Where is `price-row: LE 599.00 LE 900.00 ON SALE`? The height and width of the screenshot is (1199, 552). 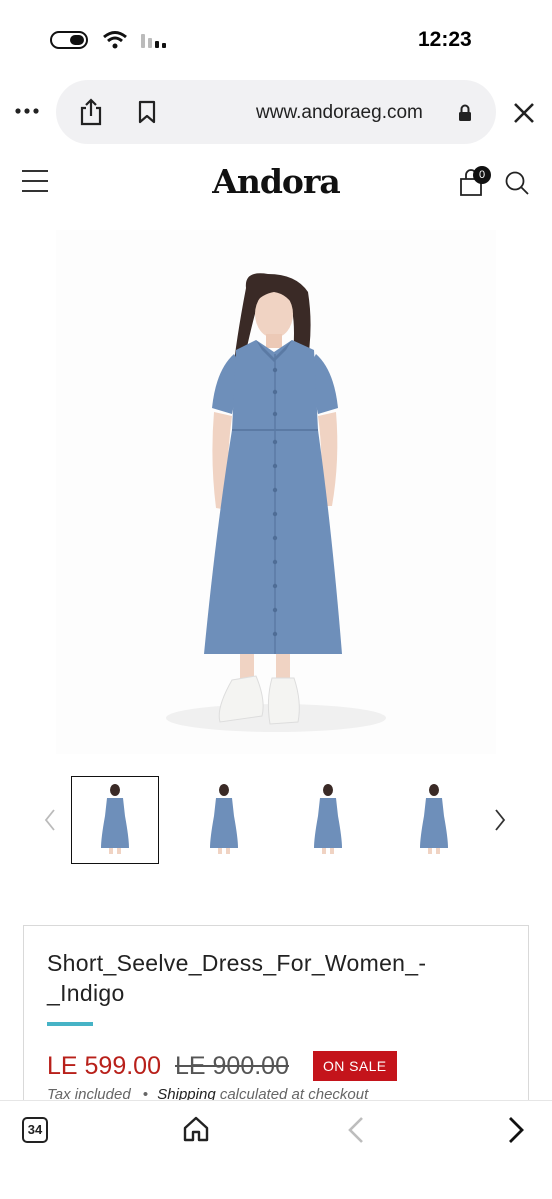 price-row: LE 599.00 LE 900.00 ON SALE is located at coordinates (222, 1066).